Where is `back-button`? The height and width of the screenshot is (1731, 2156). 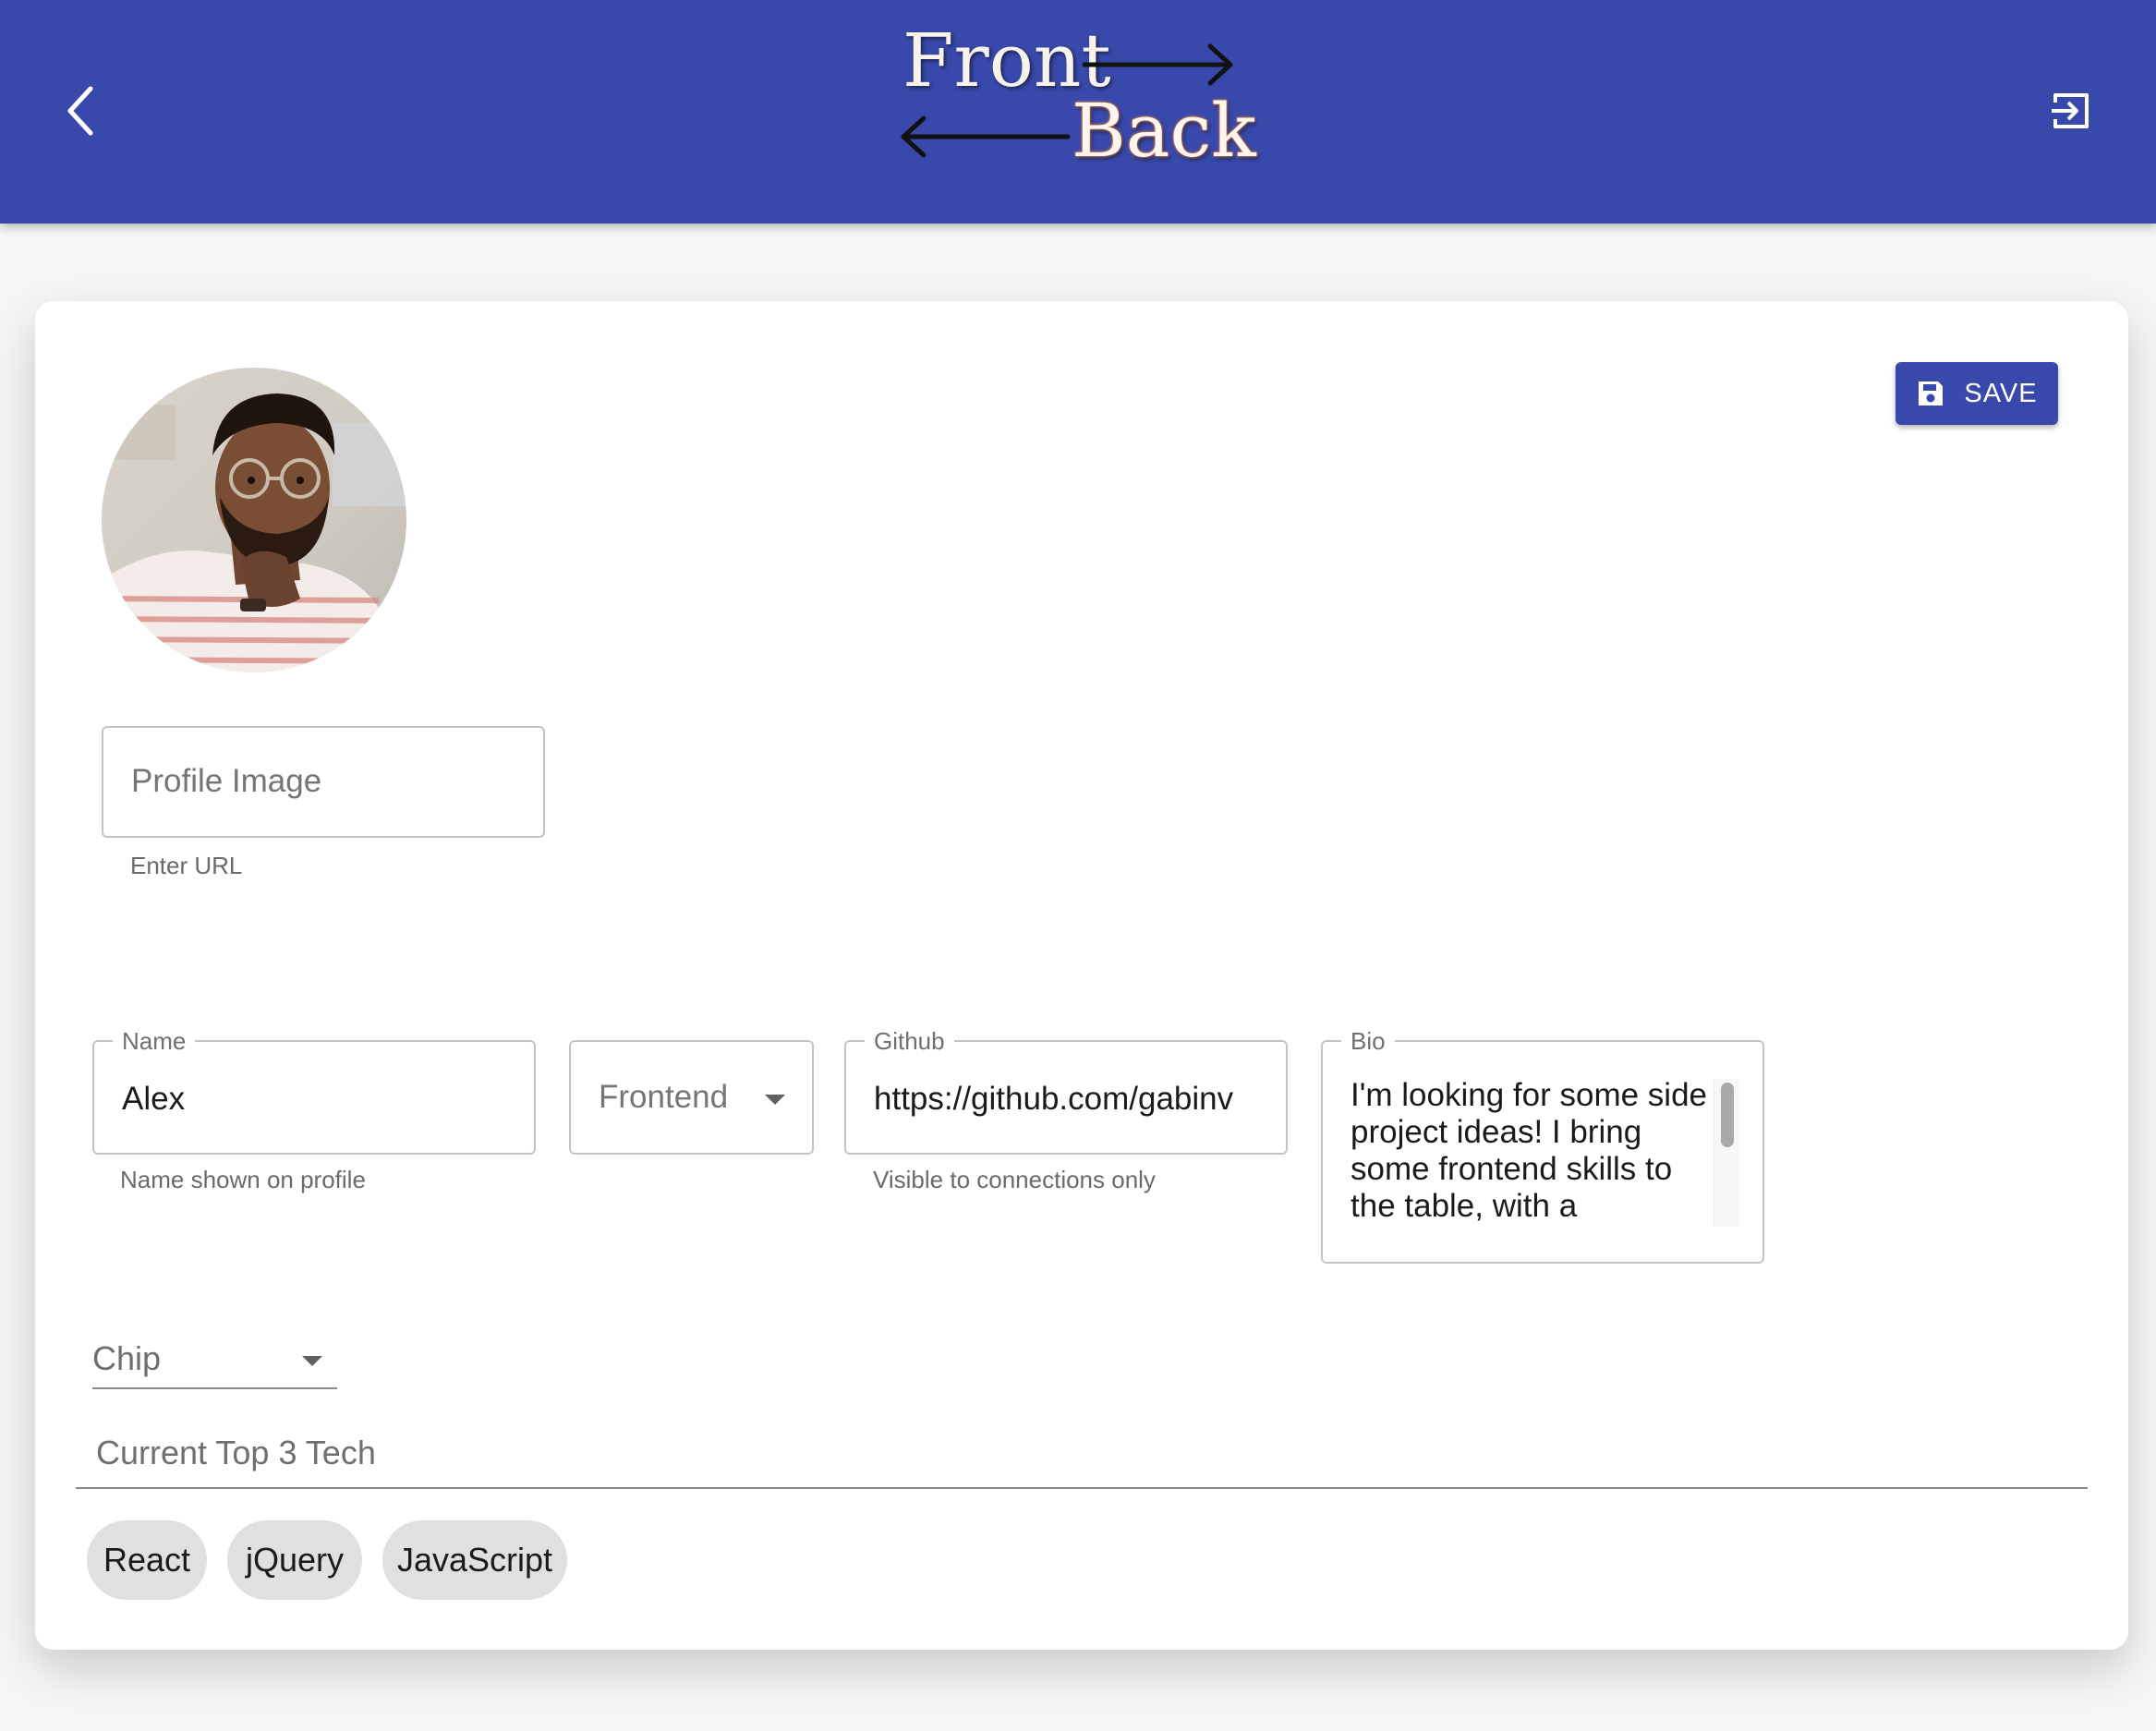 back-button is located at coordinates (81, 111).